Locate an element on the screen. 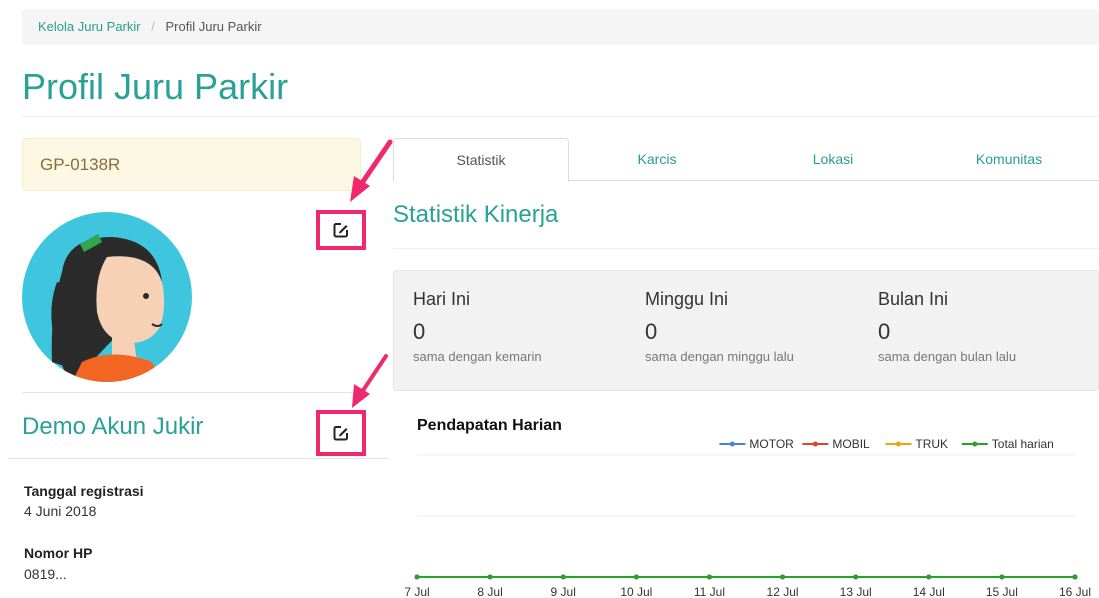 The width and height of the screenshot is (1099, 598). breadcrumb-current: Profil Juru Parkir is located at coordinates (213, 26).